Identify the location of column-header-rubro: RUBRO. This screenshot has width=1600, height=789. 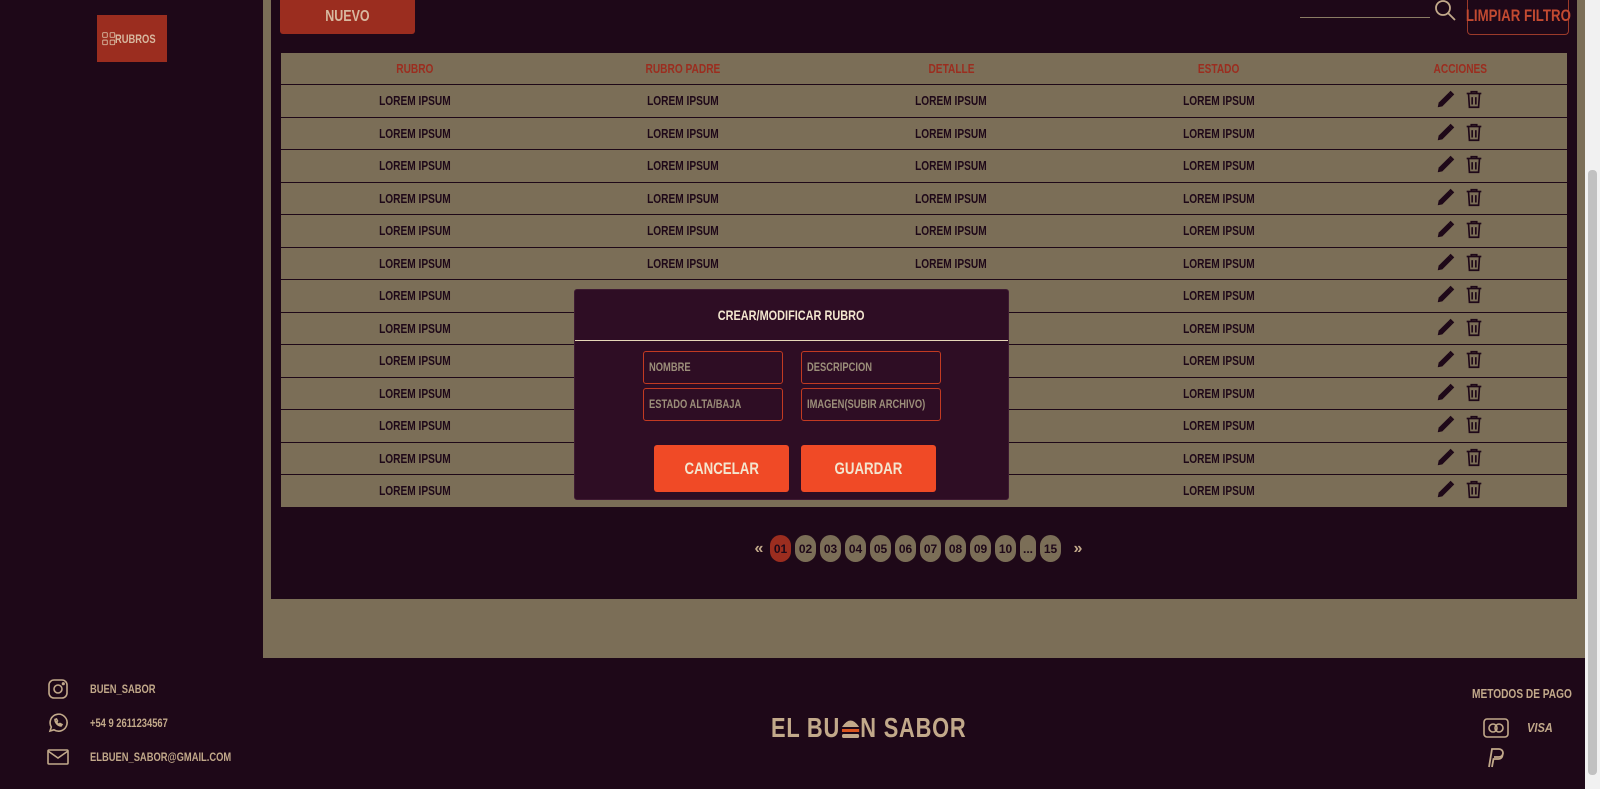
(415, 68).